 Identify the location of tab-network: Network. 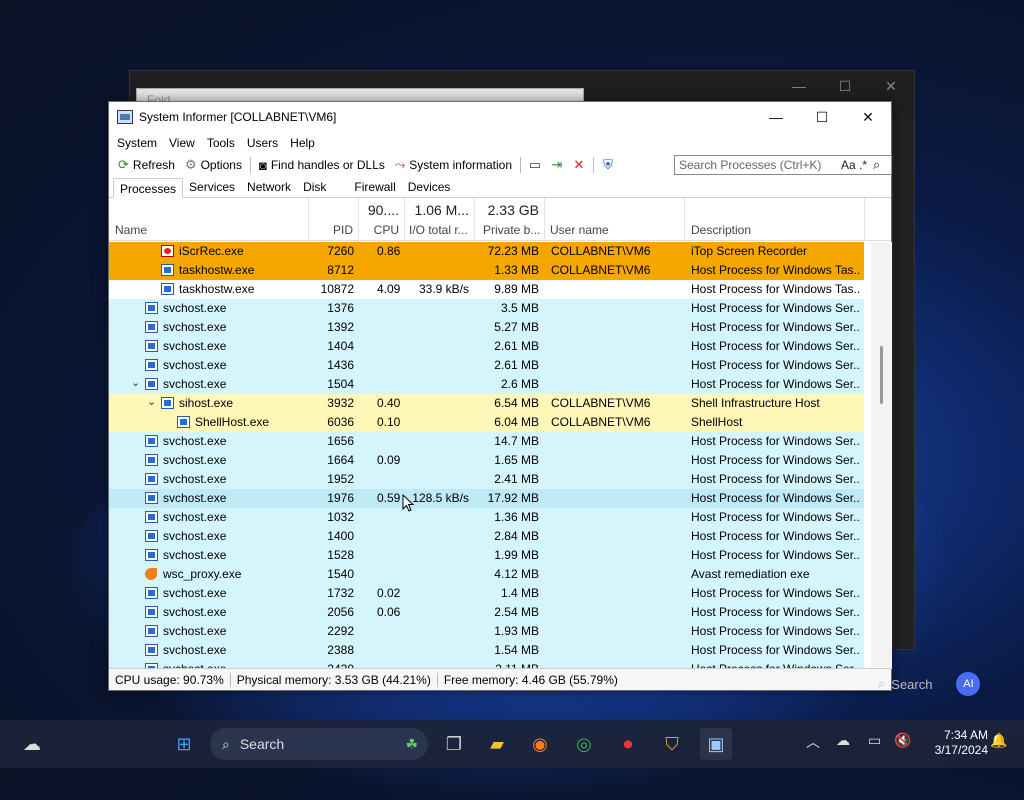
(269, 187).